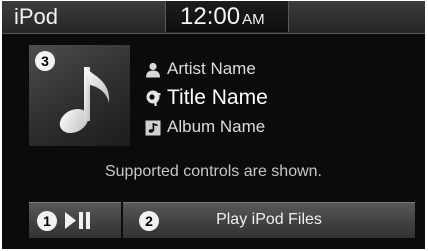 This screenshot has width=428, height=251. What do you see at coordinates (79, 95) in the screenshot?
I see `album-art: 3` at bounding box center [79, 95].